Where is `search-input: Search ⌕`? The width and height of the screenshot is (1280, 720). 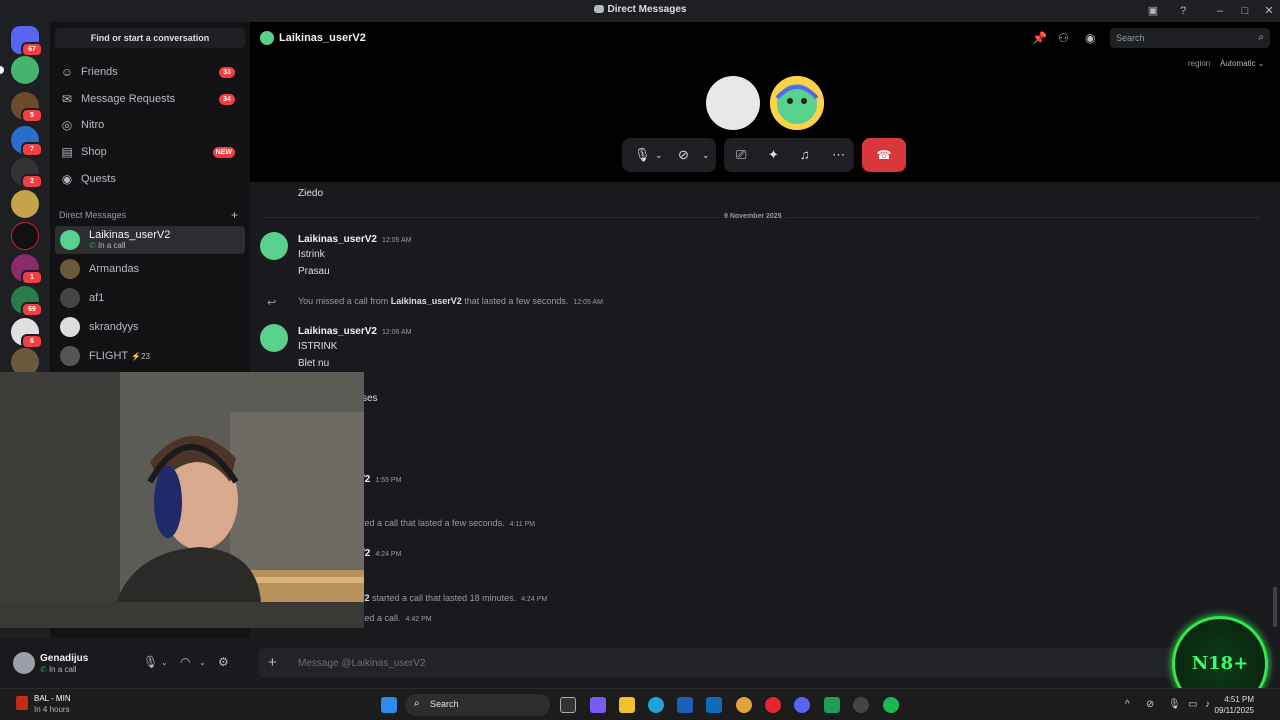
search-input: Search ⌕ is located at coordinates (1190, 38).